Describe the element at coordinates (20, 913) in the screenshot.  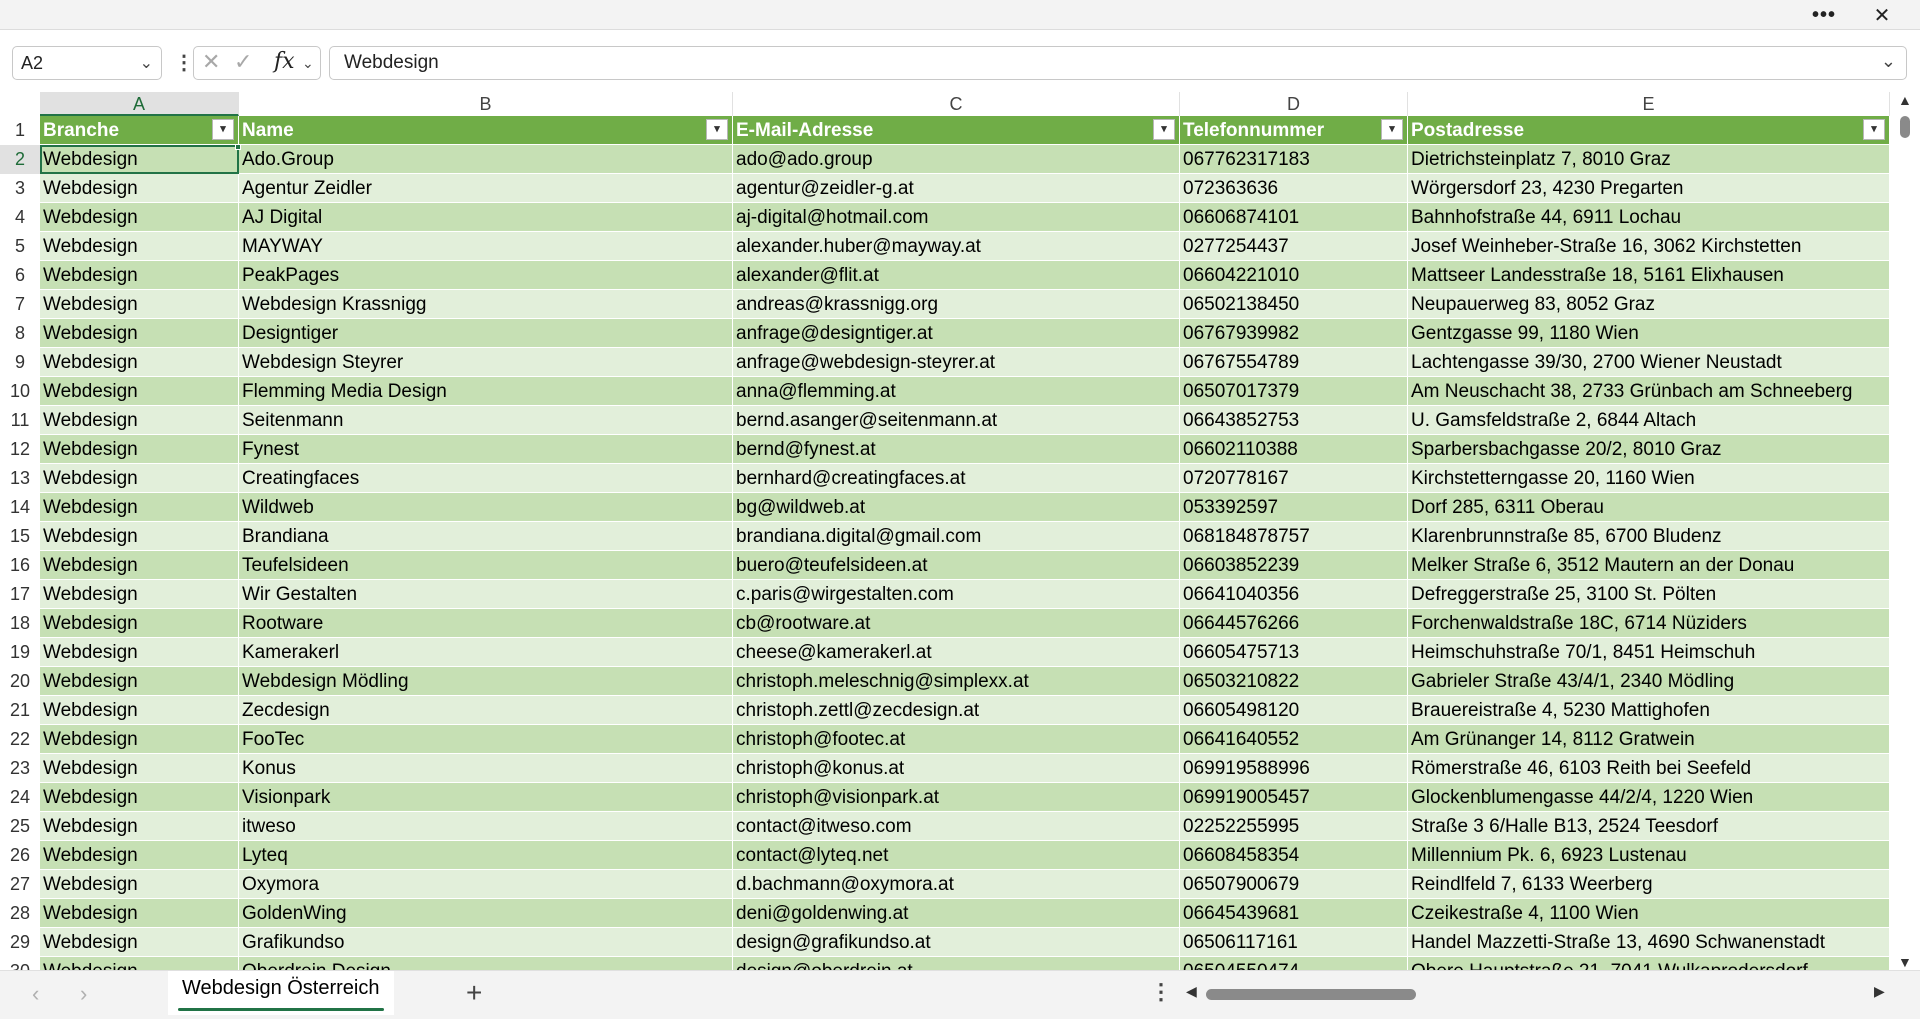
I see `row-number: 28` at that location.